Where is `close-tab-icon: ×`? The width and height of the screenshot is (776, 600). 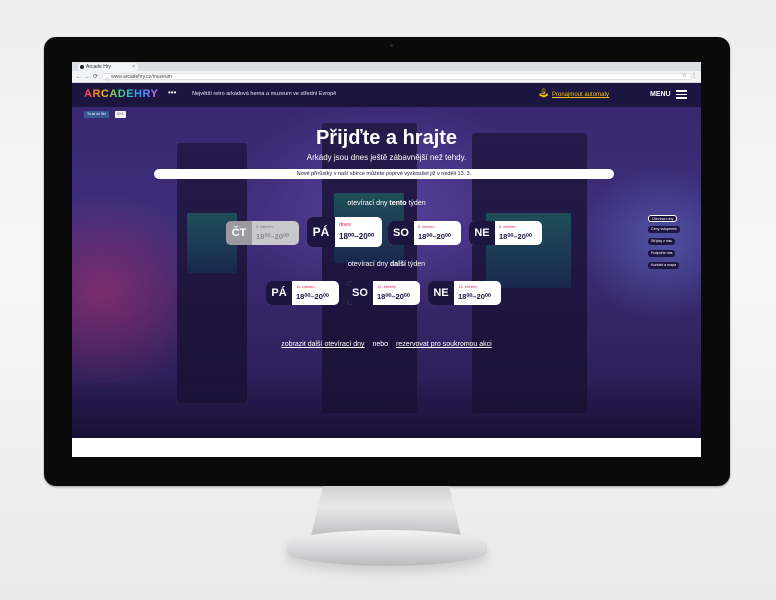
close-tab-icon: × is located at coordinates (133, 67).